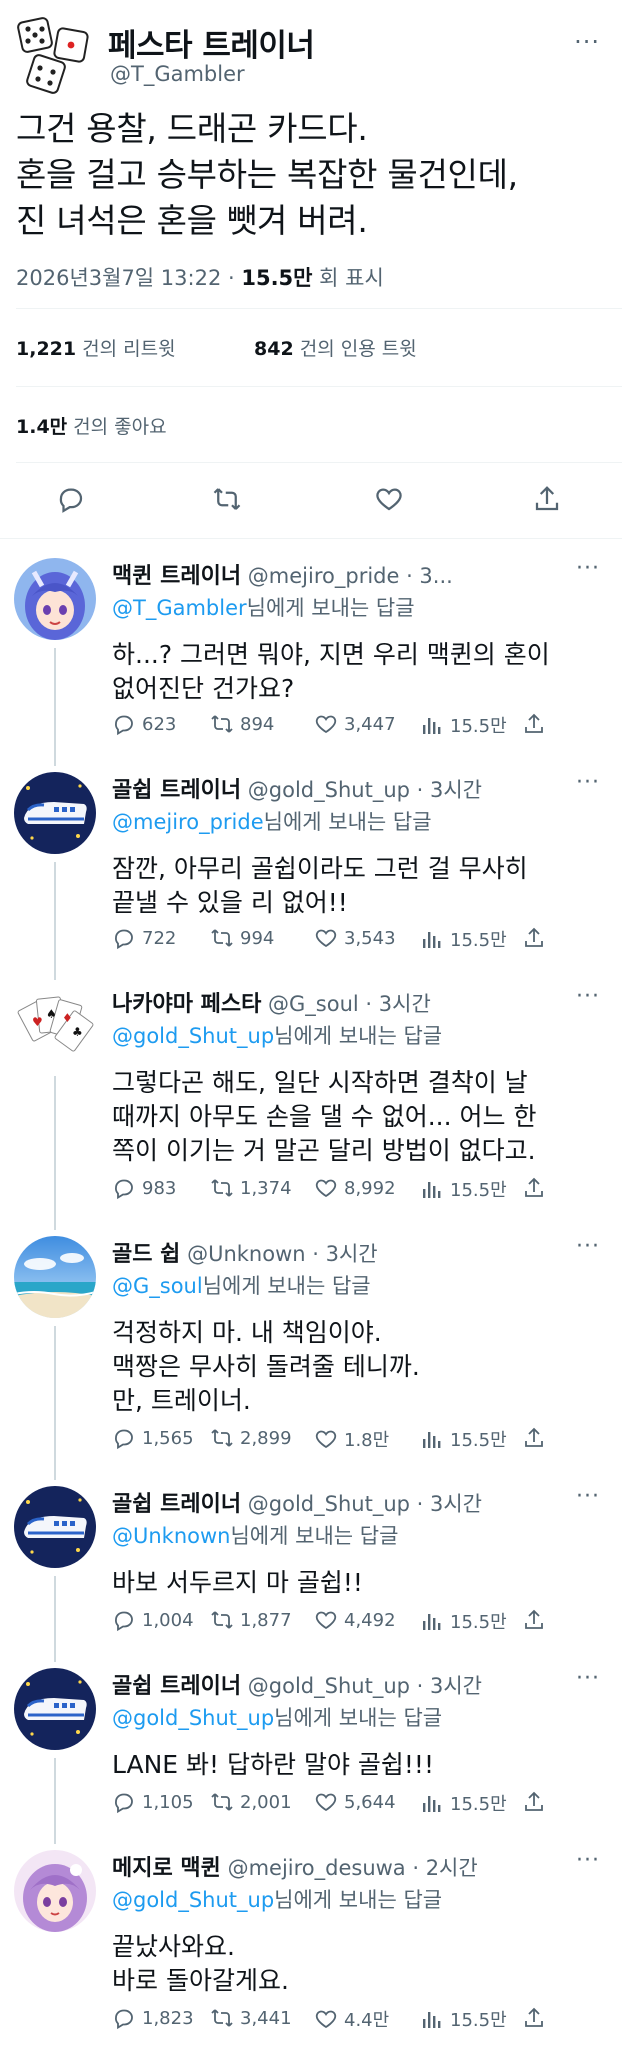 This screenshot has height=2046, width=622. What do you see at coordinates (242, 724) in the screenshot?
I see `reply-retweet-button: 894` at bounding box center [242, 724].